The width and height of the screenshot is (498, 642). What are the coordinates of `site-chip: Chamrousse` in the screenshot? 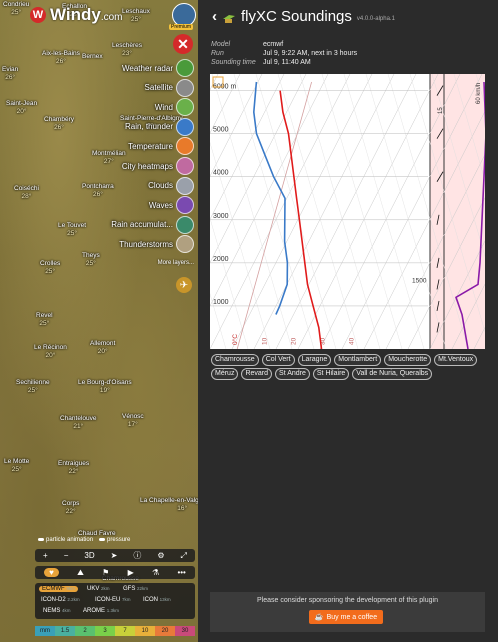 It's located at (235, 360).